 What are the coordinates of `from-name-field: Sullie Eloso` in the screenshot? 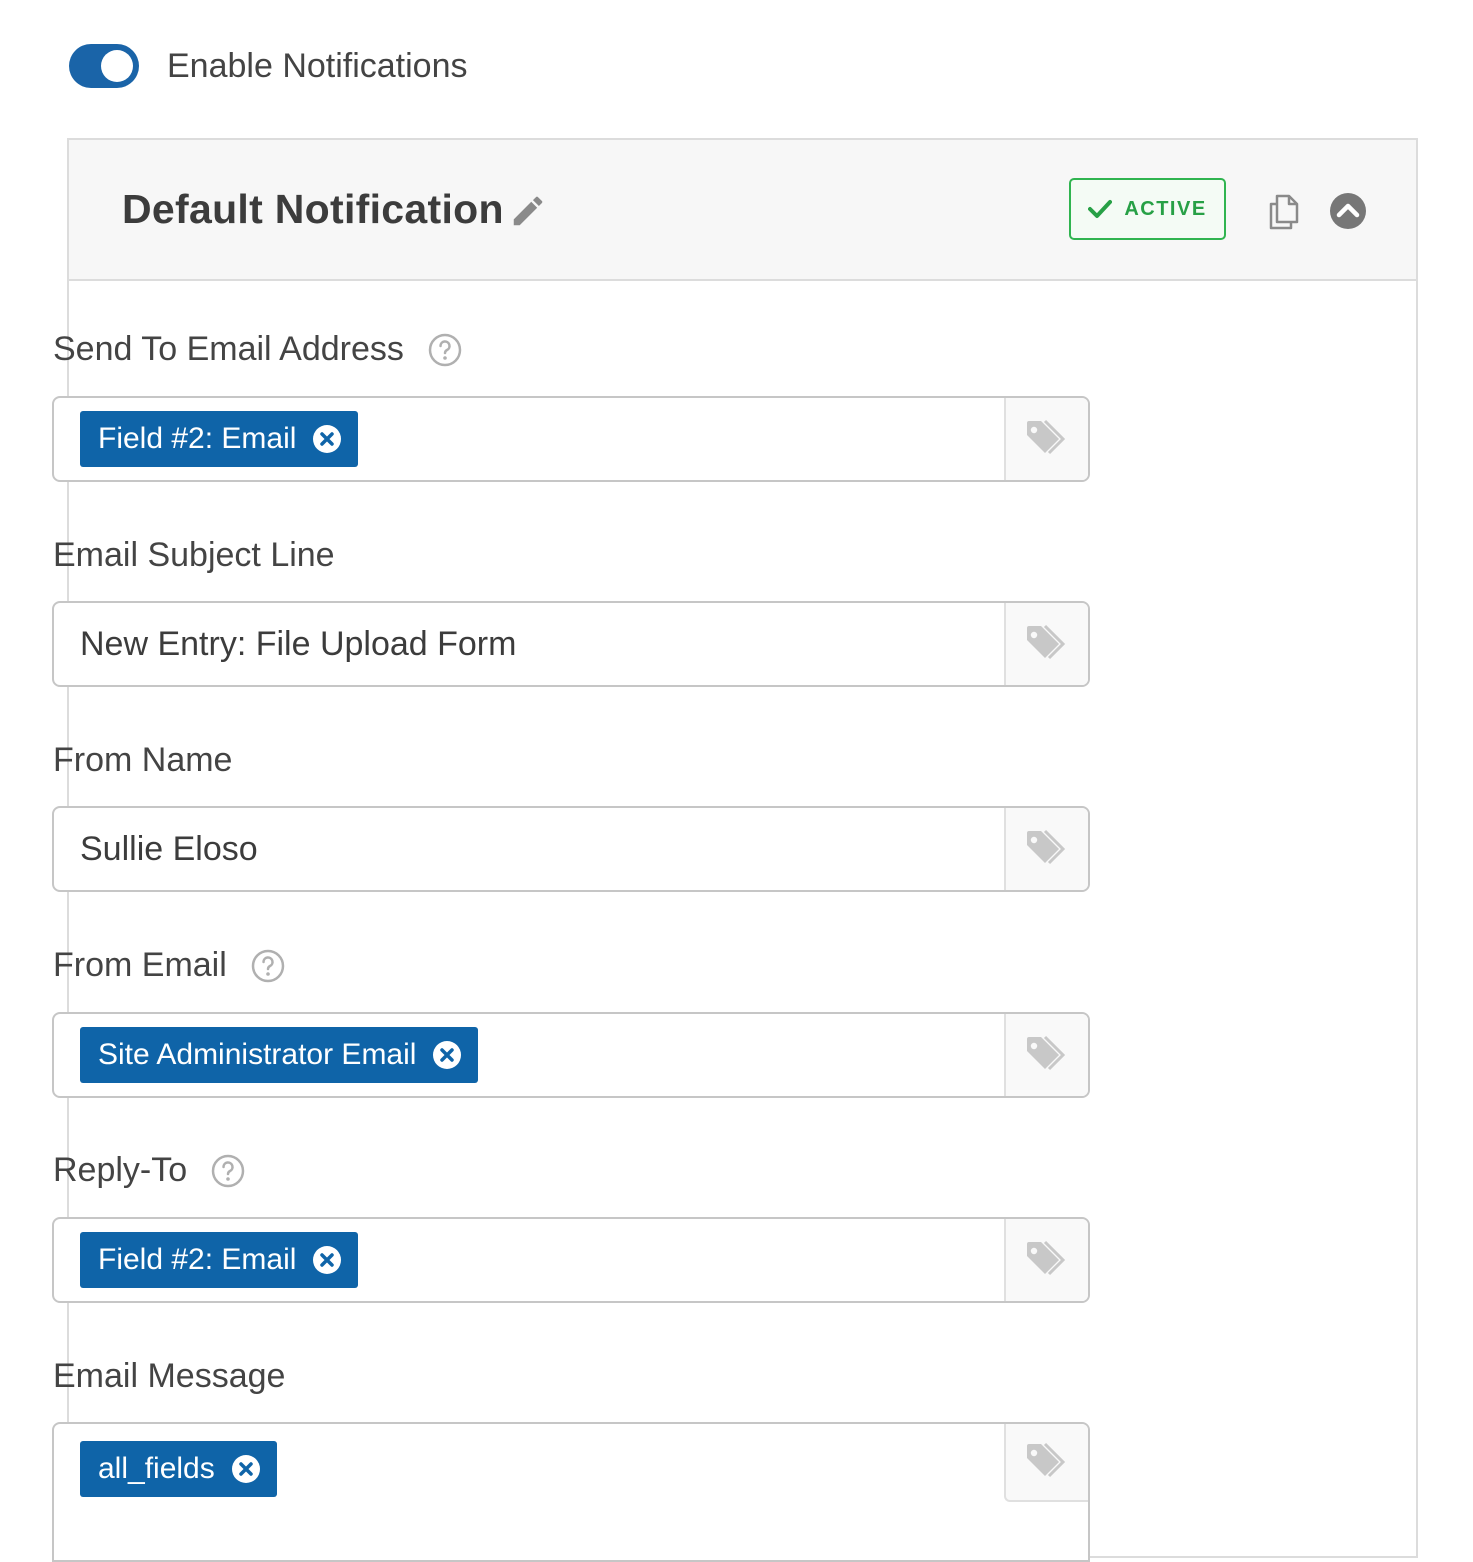 It's located at (571, 849).